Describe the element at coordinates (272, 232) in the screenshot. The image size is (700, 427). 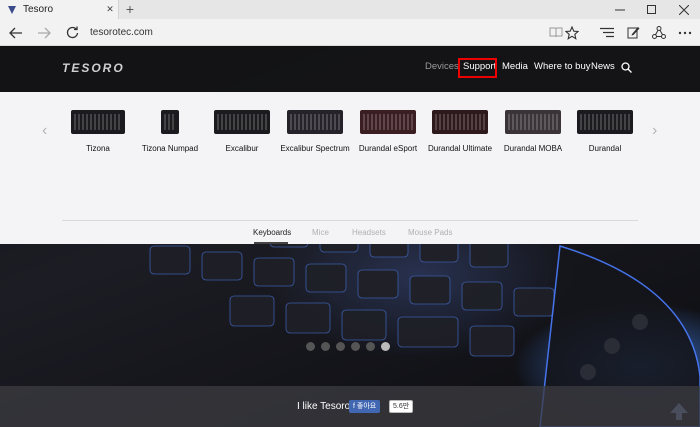
I see `category-keyboards: Keyboards` at that location.